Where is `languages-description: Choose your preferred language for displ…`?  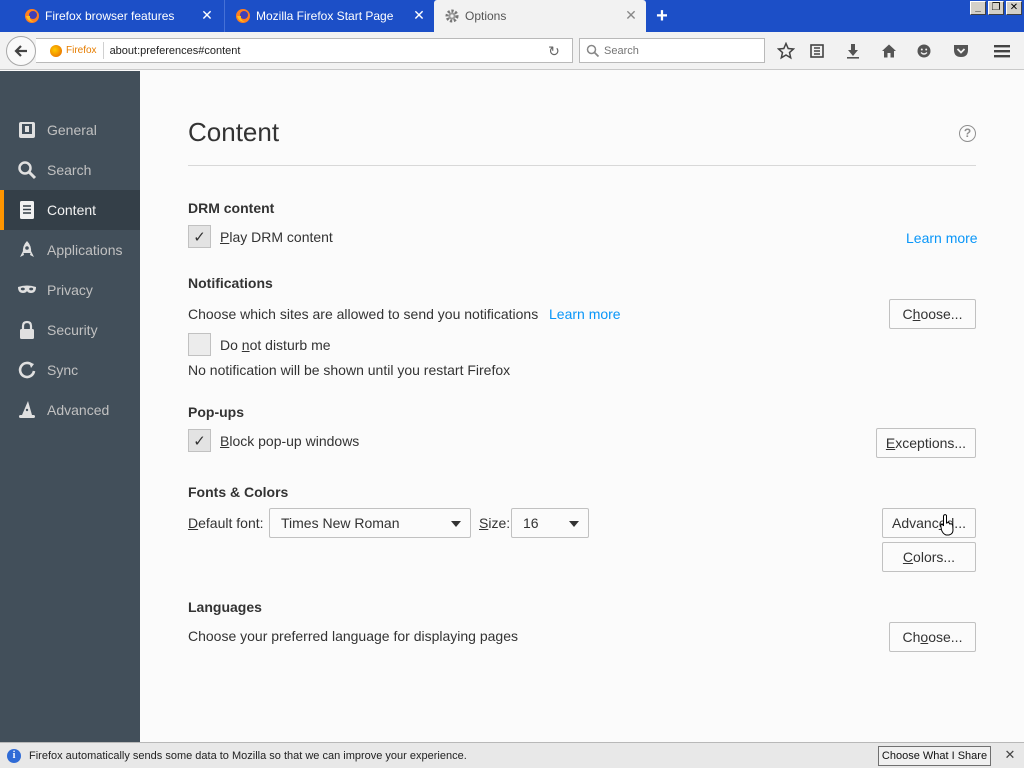 languages-description: Choose your preferred language for displ… is located at coordinates (353, 636).